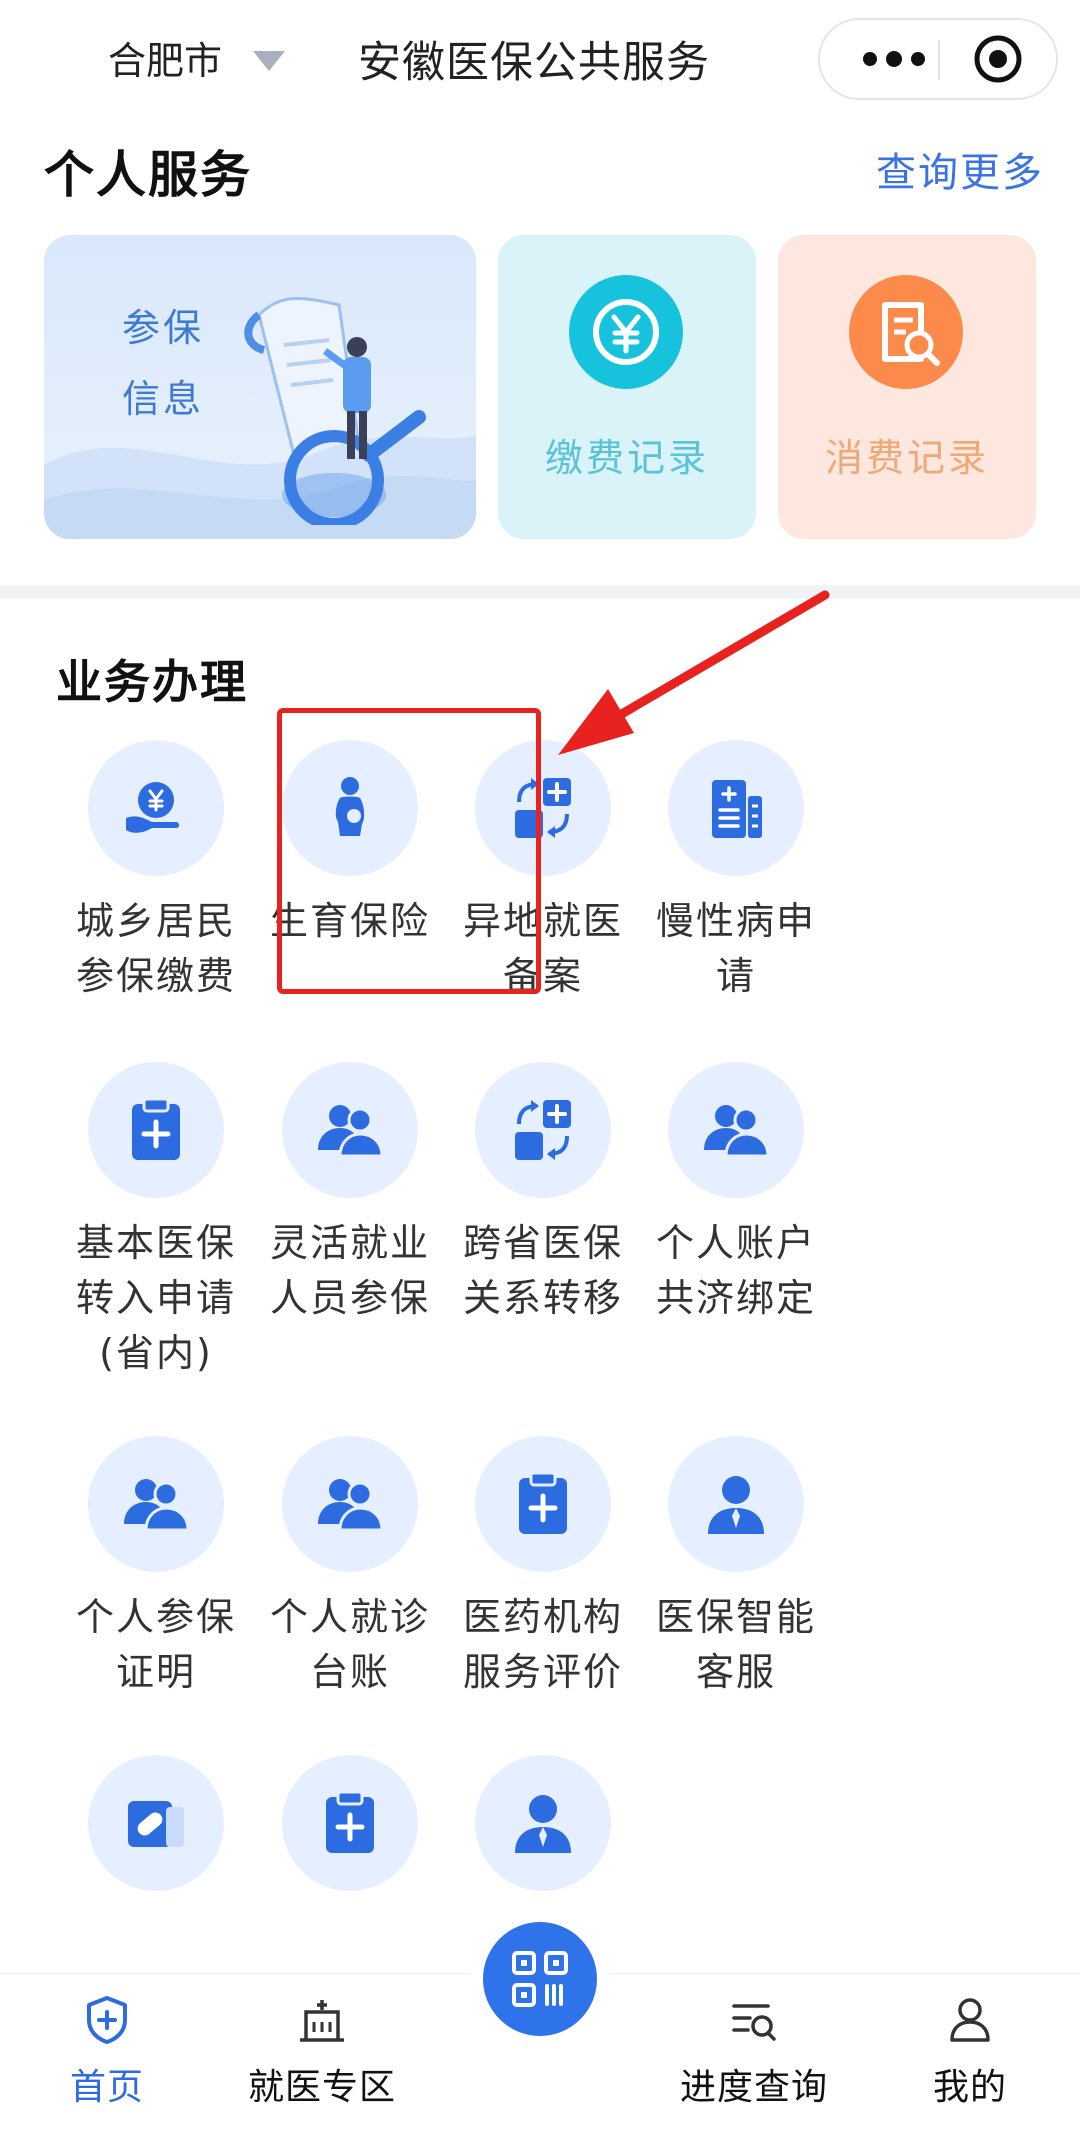  Describe the element at coordinates (106, 2087) in the screenshot. I see `nav-home-label: 首页` at that location.